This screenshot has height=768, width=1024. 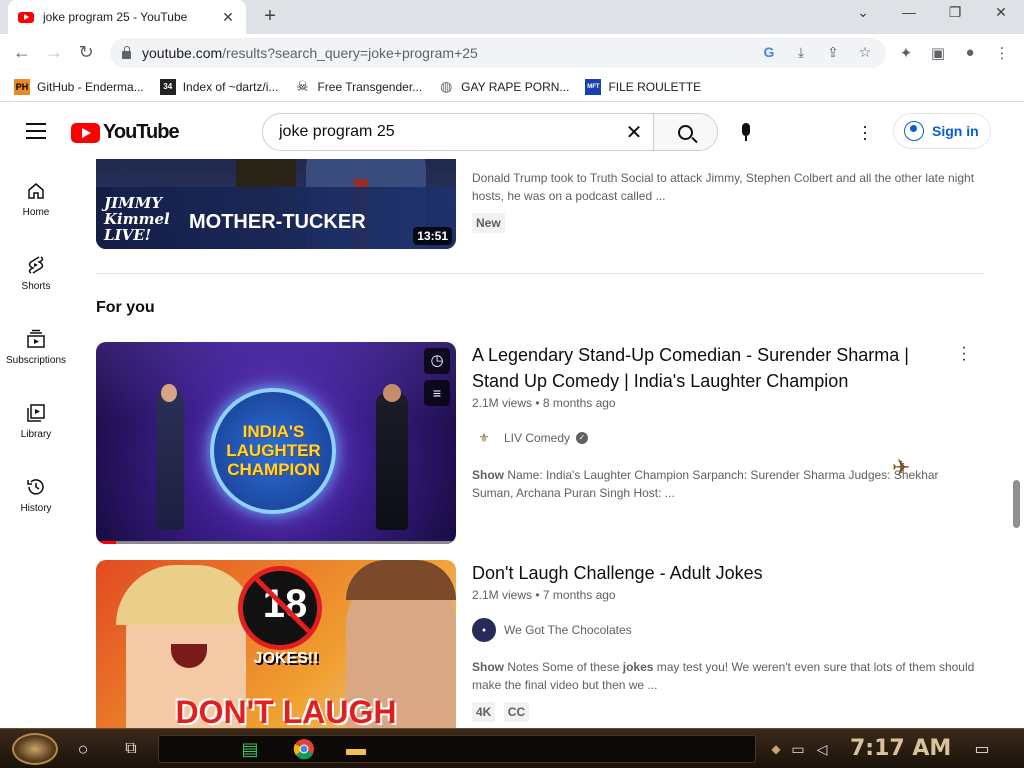 What do you see at coordinates (1016, 504) in the screenshot?
I see `page-scrollbar` at bounding box center [1016, 504].